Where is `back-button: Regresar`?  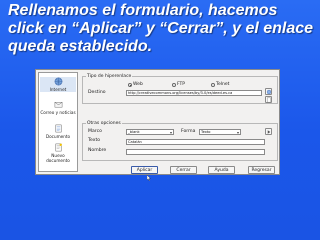 back-button: Regresar is located at coordinates (261, 170).